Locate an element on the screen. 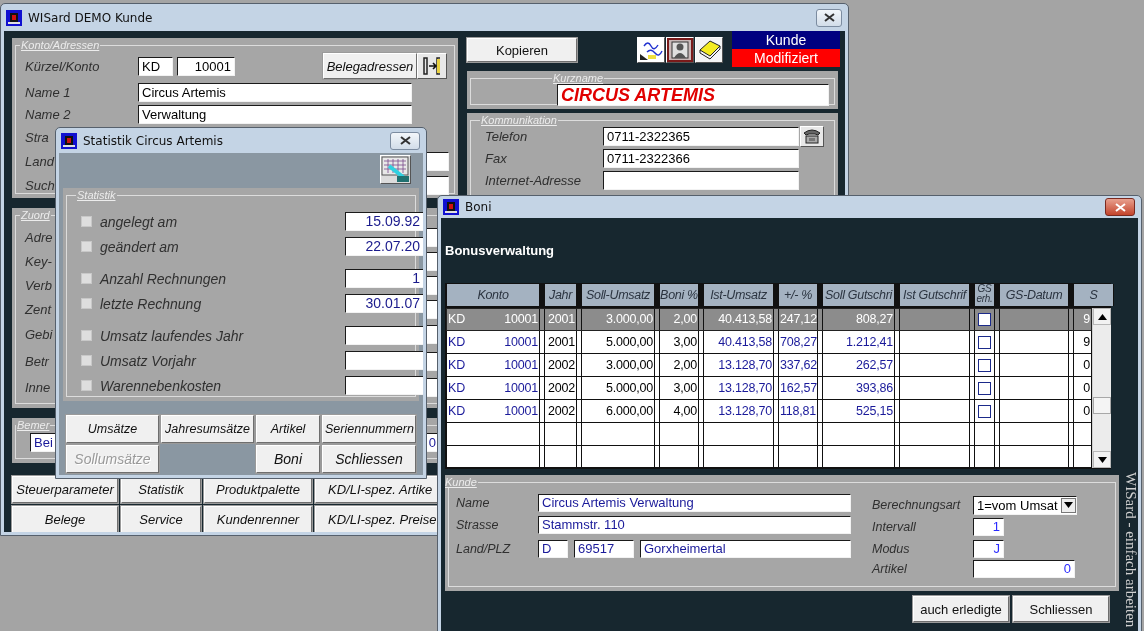  column-header: Boni % is located at coordinates (679, 295).